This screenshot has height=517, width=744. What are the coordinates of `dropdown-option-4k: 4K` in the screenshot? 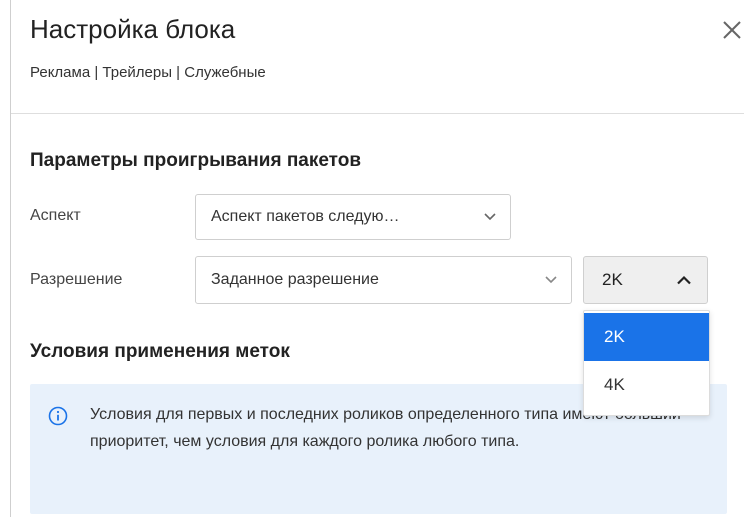 It's located at (646, 385).